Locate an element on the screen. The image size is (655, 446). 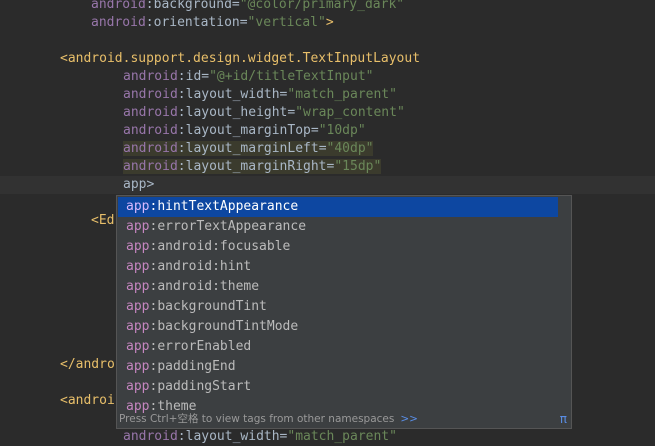
tag-fragment: <androi is located at coordinates (87, 400).